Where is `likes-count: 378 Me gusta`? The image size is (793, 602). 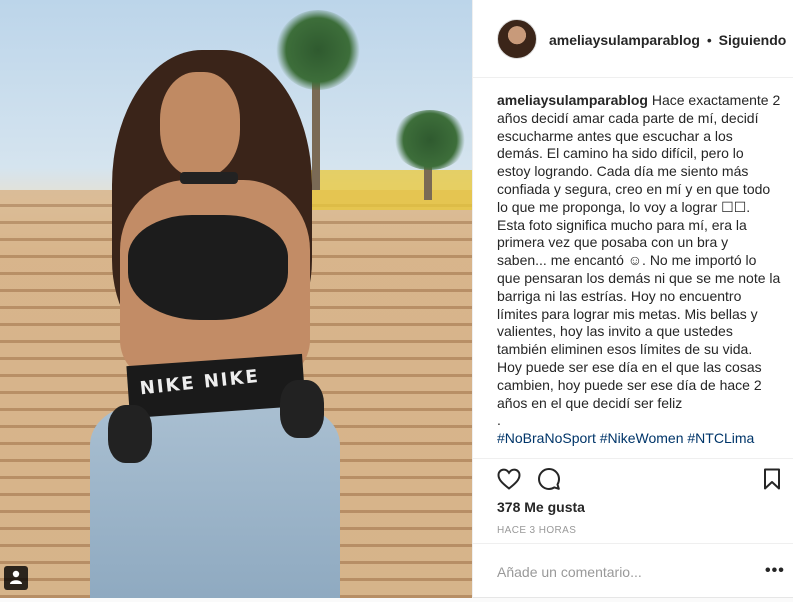 likes-count: 378 Me gusta is located at coordinates (541, 507).